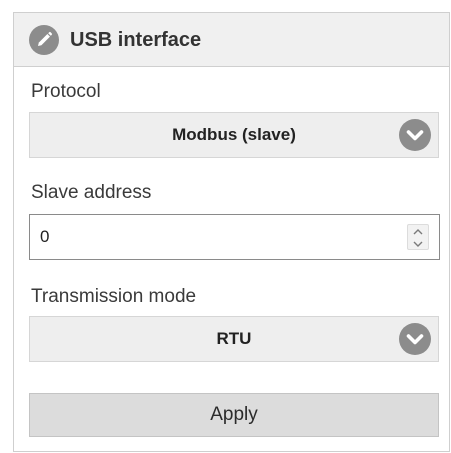  What do you see at coordinates (136, 40) in the screenshot?
I see `panel-title: USB interface` at bounding box center [136, 40].